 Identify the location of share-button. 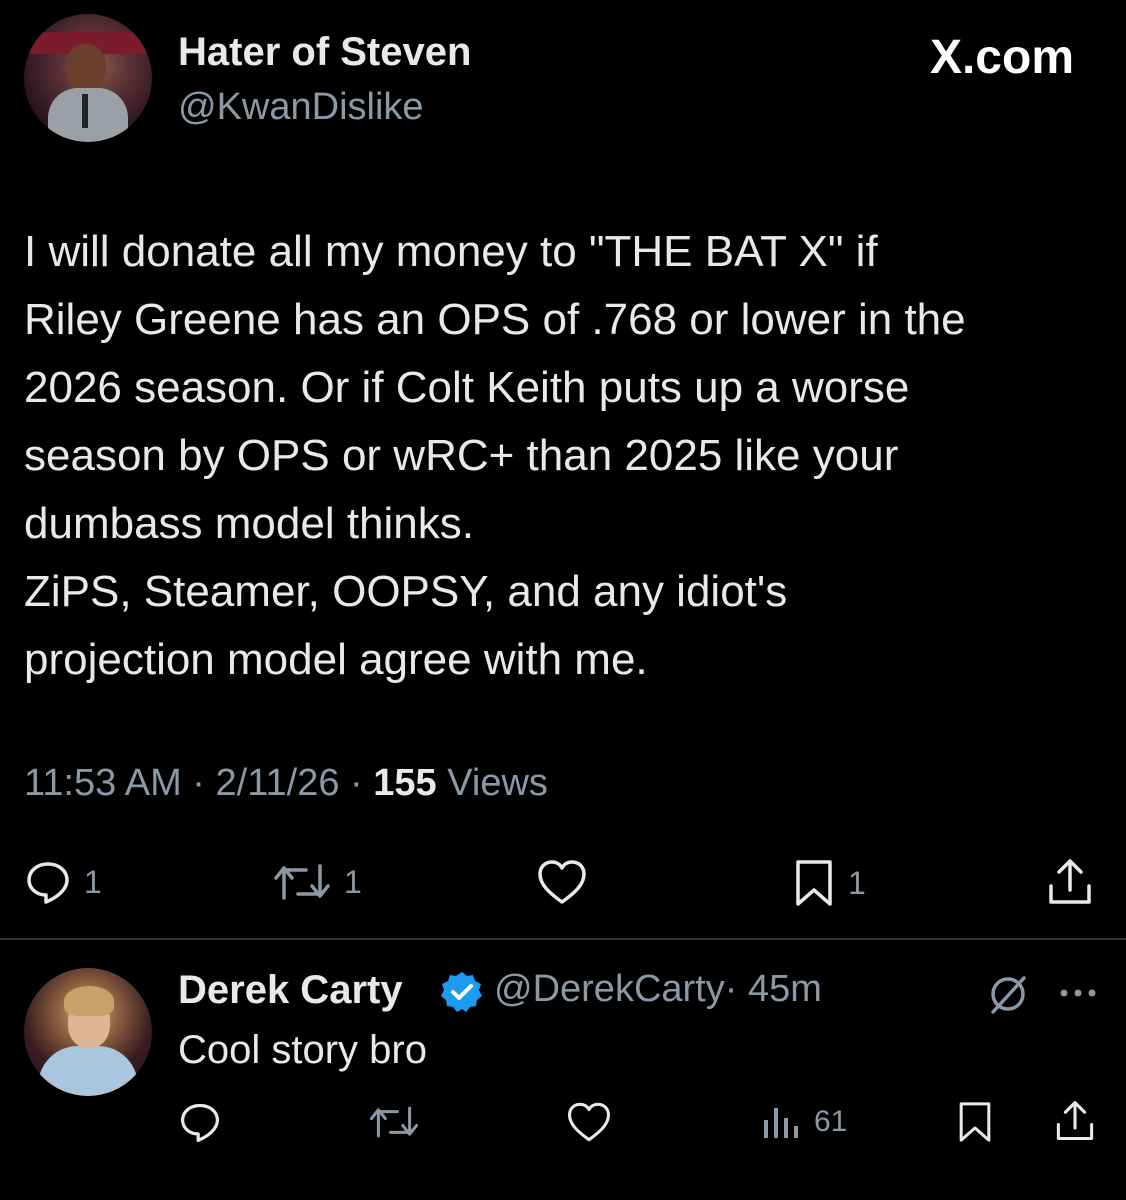
(1070, 882).